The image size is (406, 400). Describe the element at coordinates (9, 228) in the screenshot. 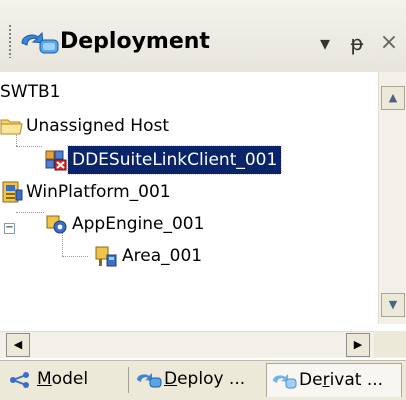

I see `collapse-icon: −` at that location.